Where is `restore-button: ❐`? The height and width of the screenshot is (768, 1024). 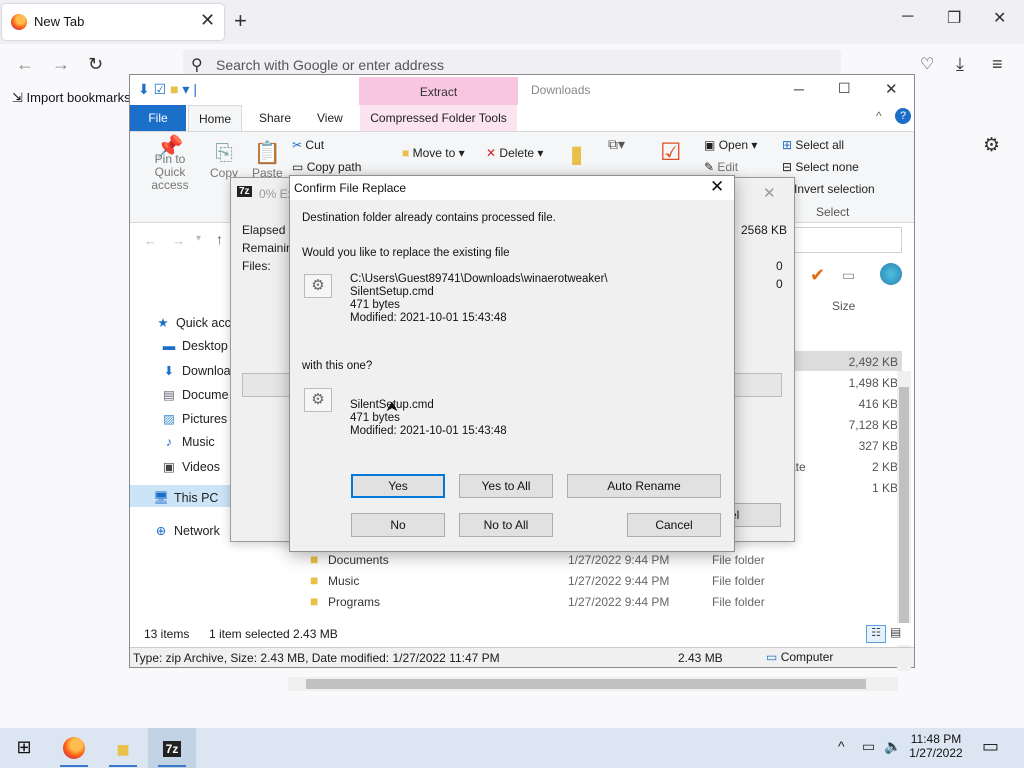 restore-button: ❐ is located at coordinates (954, 18).